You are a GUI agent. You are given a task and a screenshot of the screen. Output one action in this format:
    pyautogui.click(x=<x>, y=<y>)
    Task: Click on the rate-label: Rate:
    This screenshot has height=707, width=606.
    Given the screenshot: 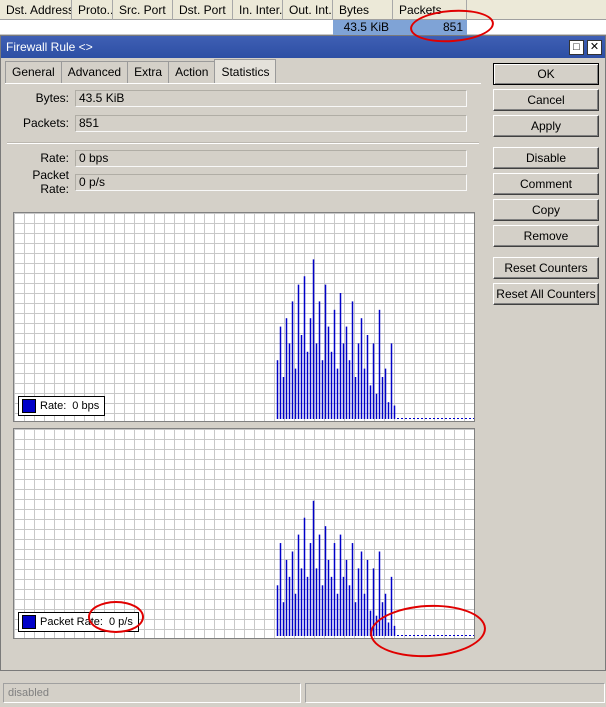 What is the action you would take?
    pyautogui.click(x=54, y=158)
    